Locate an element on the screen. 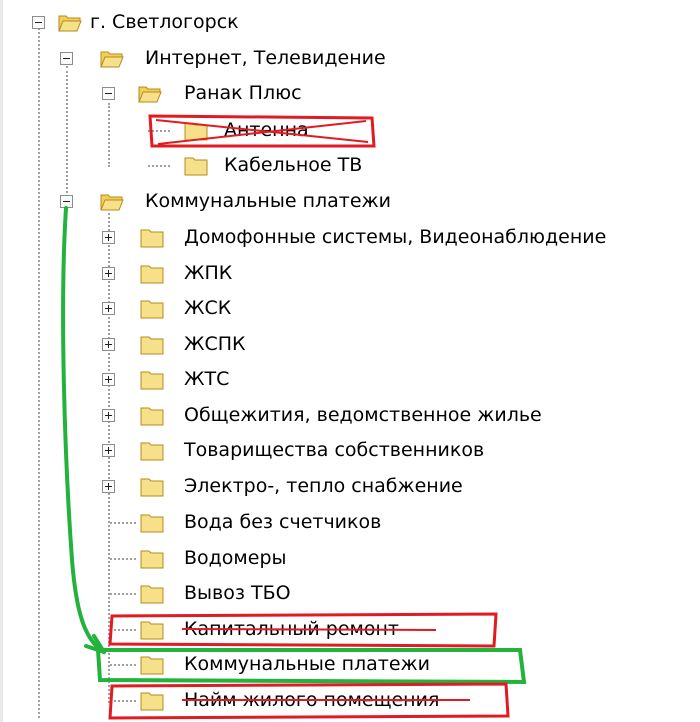 This screenshot has height=722, width=700. tree-node-label: Товарищества собственников is located at coordinates (334, 450).